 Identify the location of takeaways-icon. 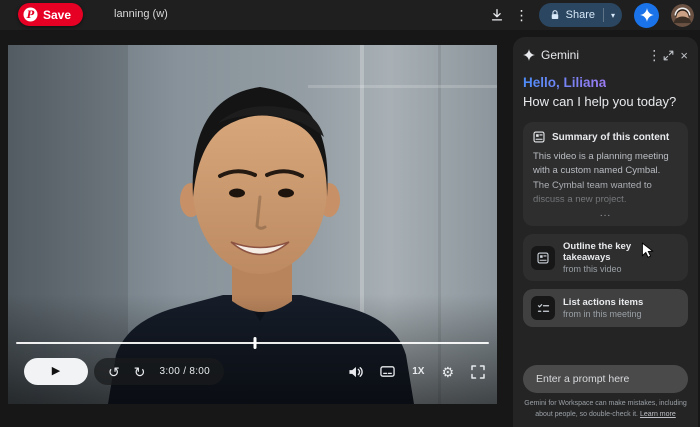
(543, 257).